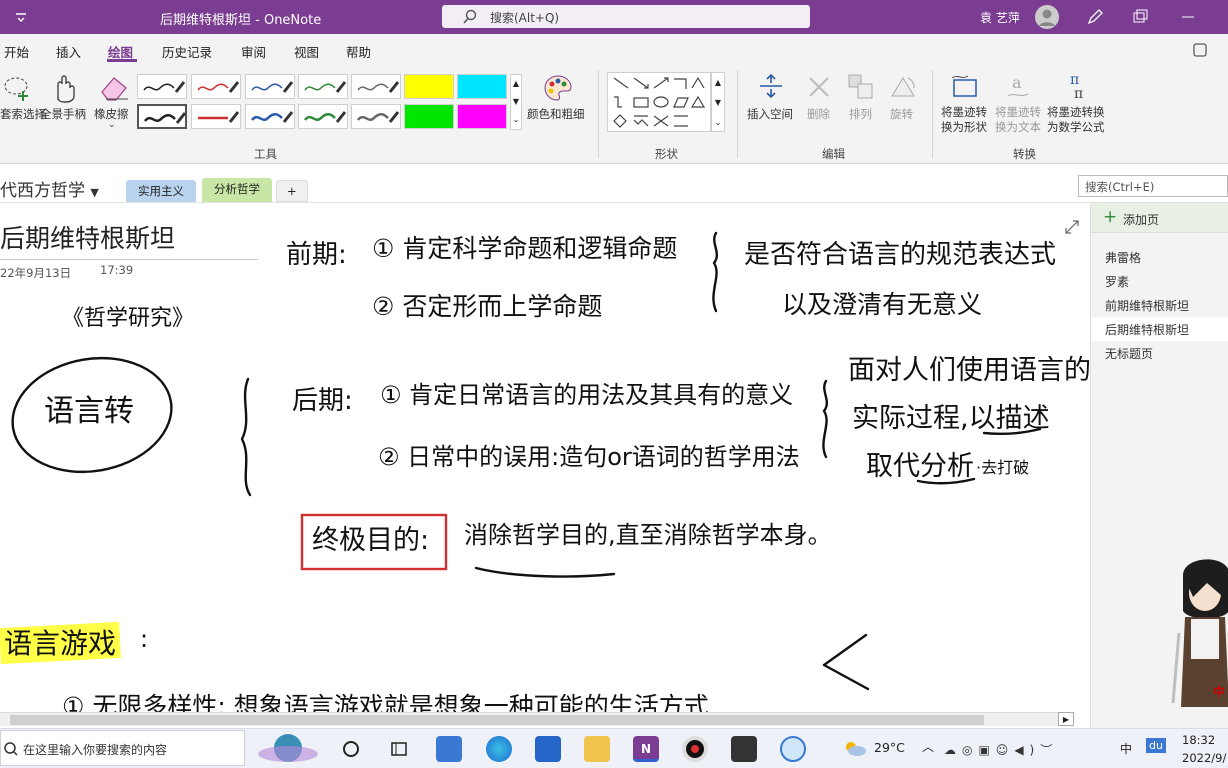  Describe the element at coordinates (358, 51) in the screenshot. I see `menu-help: 帮助` at that location.